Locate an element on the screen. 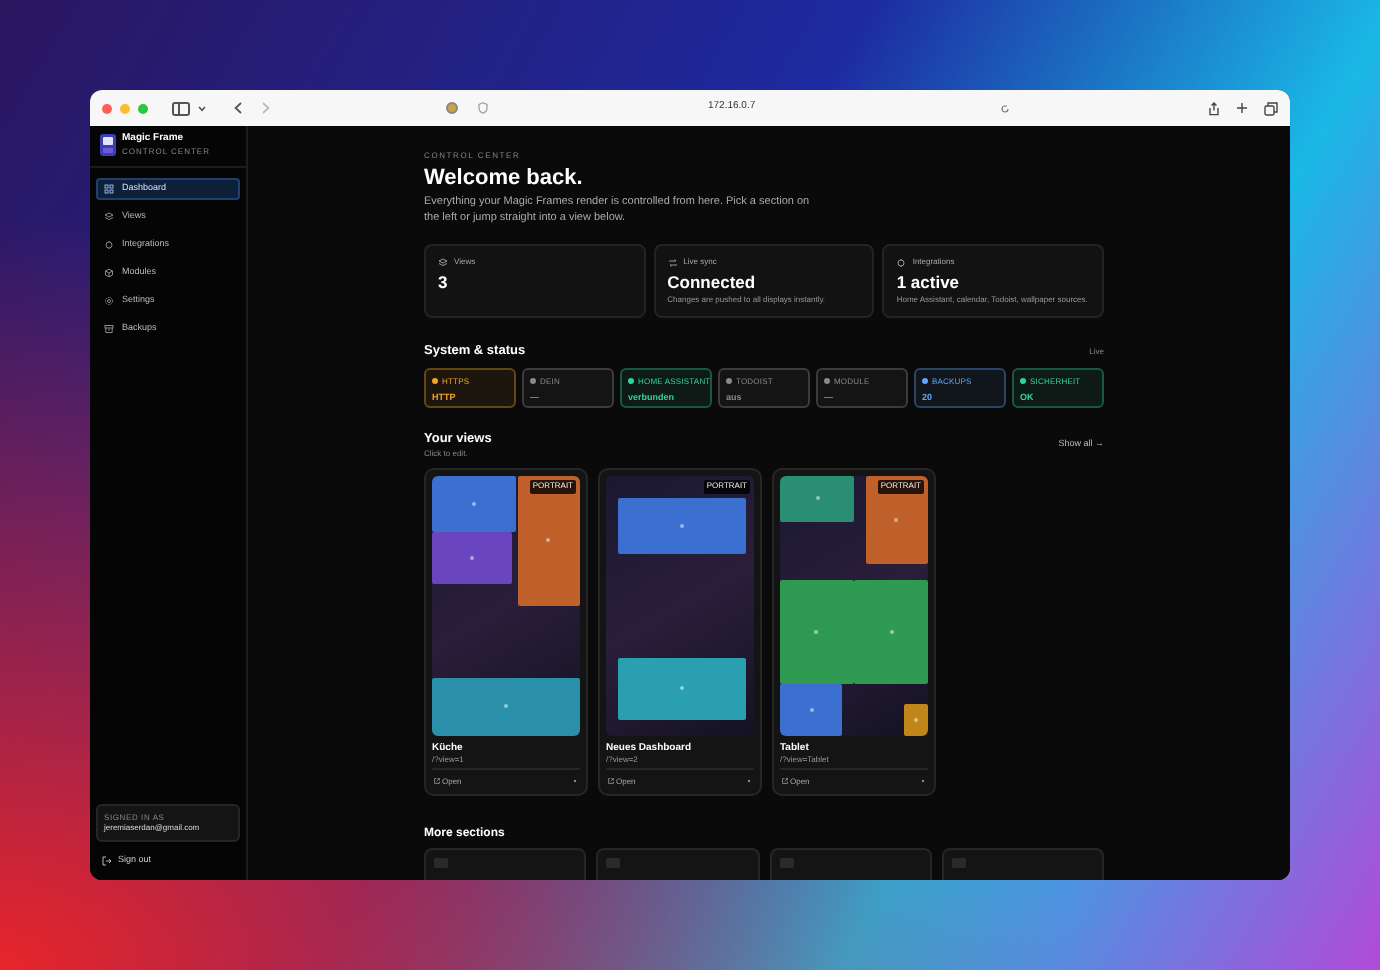  sidebar-toggle-icon is located at coordinates (181, 108).